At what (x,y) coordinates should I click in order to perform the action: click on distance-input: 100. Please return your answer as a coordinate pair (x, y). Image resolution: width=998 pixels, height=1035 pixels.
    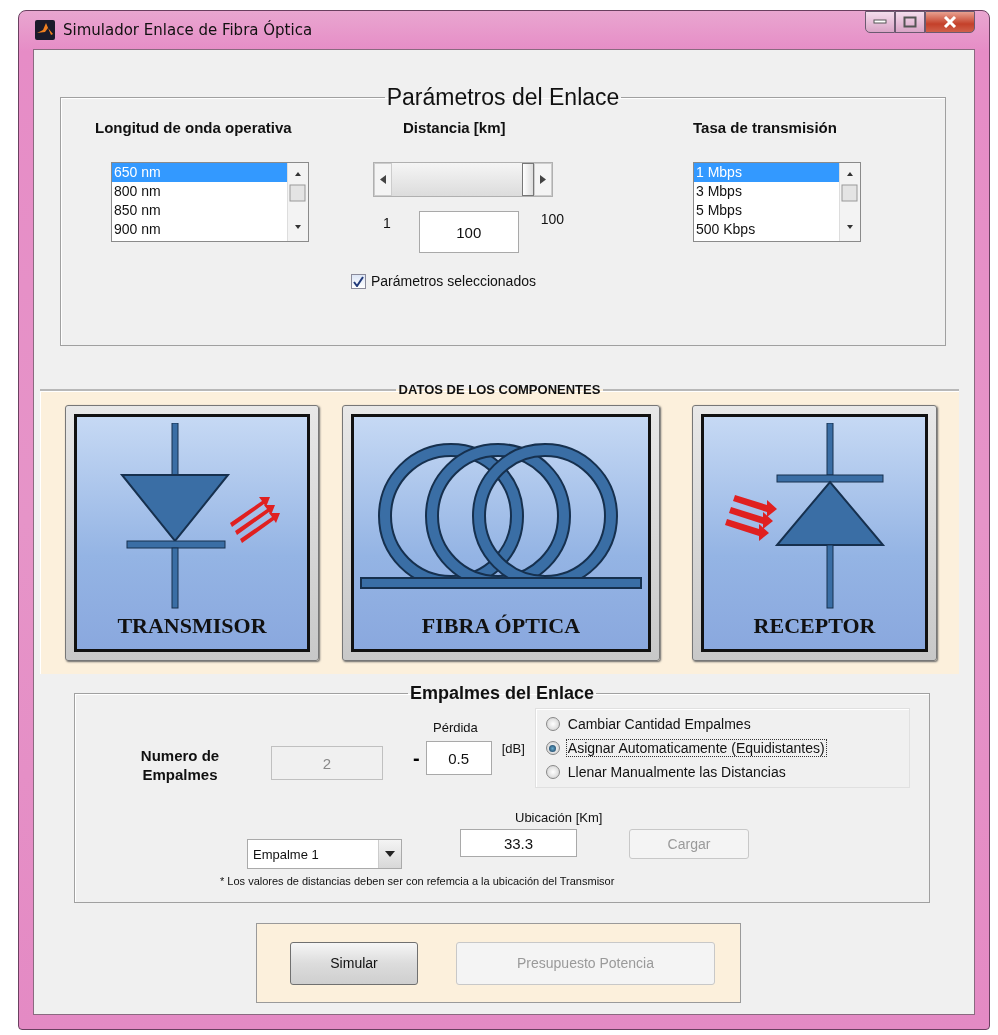
    Looking at the image, I should click on (468, 232).